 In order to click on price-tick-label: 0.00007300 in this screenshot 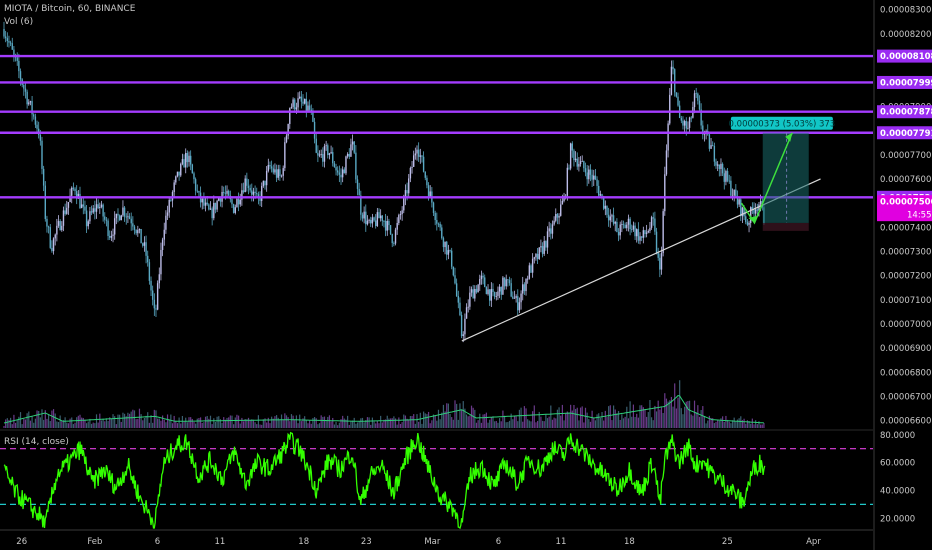, I will do `click(905, 252)`.